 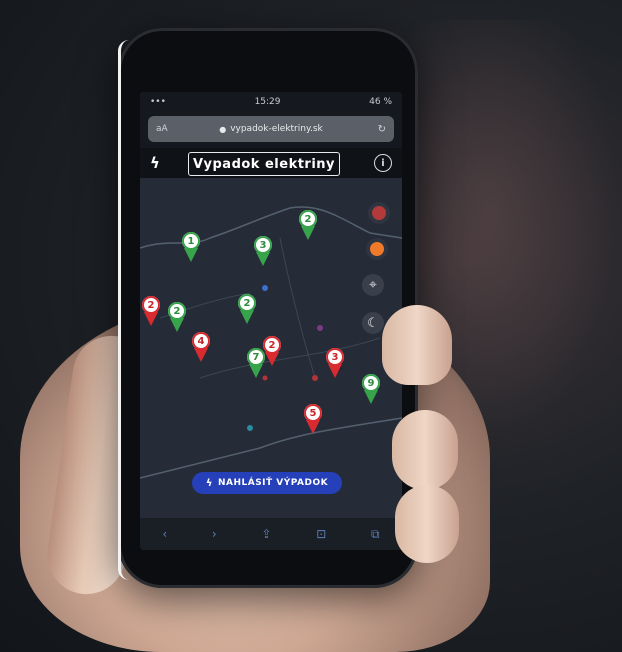 I want to click on report-outage-button: ϟ NAHLÁSIŤ VÝPADOK, so click(x=267, y=483).